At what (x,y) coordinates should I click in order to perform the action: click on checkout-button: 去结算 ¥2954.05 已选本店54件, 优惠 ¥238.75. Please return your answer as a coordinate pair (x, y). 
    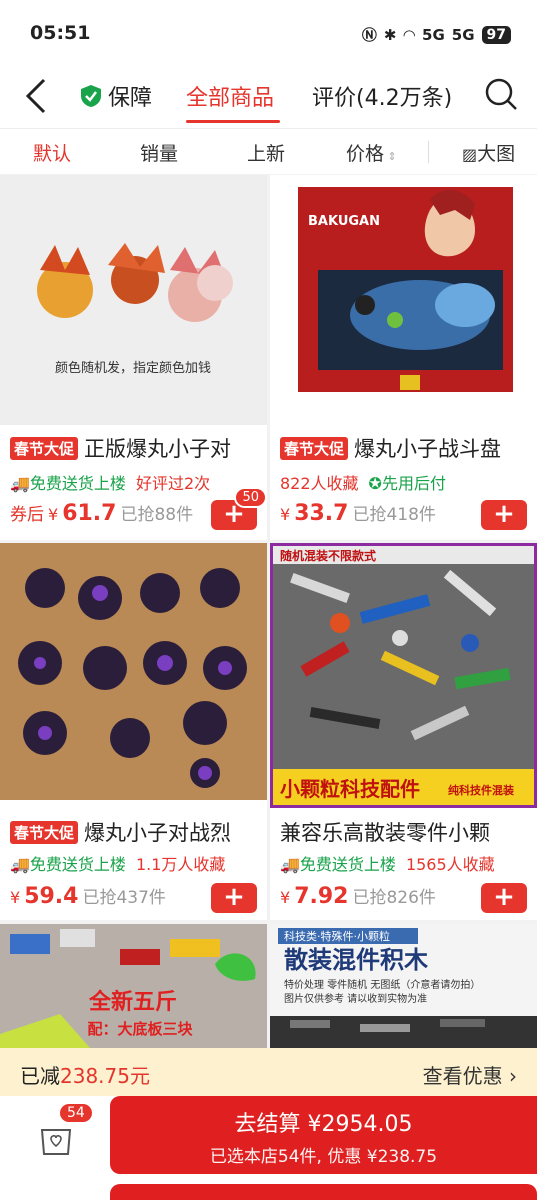
    Looking at the image, I should click on (323, 1135).